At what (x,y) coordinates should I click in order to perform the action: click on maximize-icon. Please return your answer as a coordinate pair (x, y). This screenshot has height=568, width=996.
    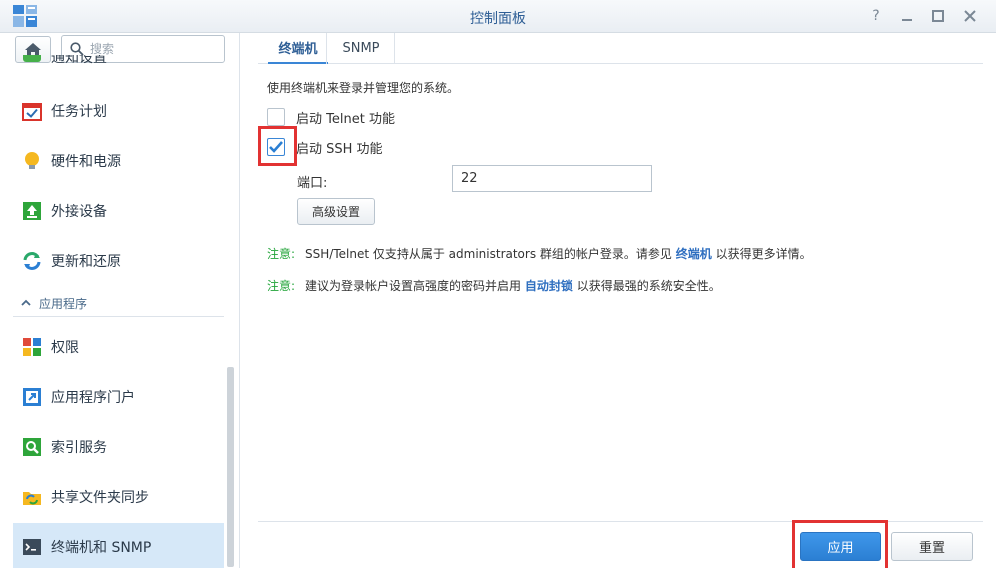
    Looking at the image, I should click on (938, 16).